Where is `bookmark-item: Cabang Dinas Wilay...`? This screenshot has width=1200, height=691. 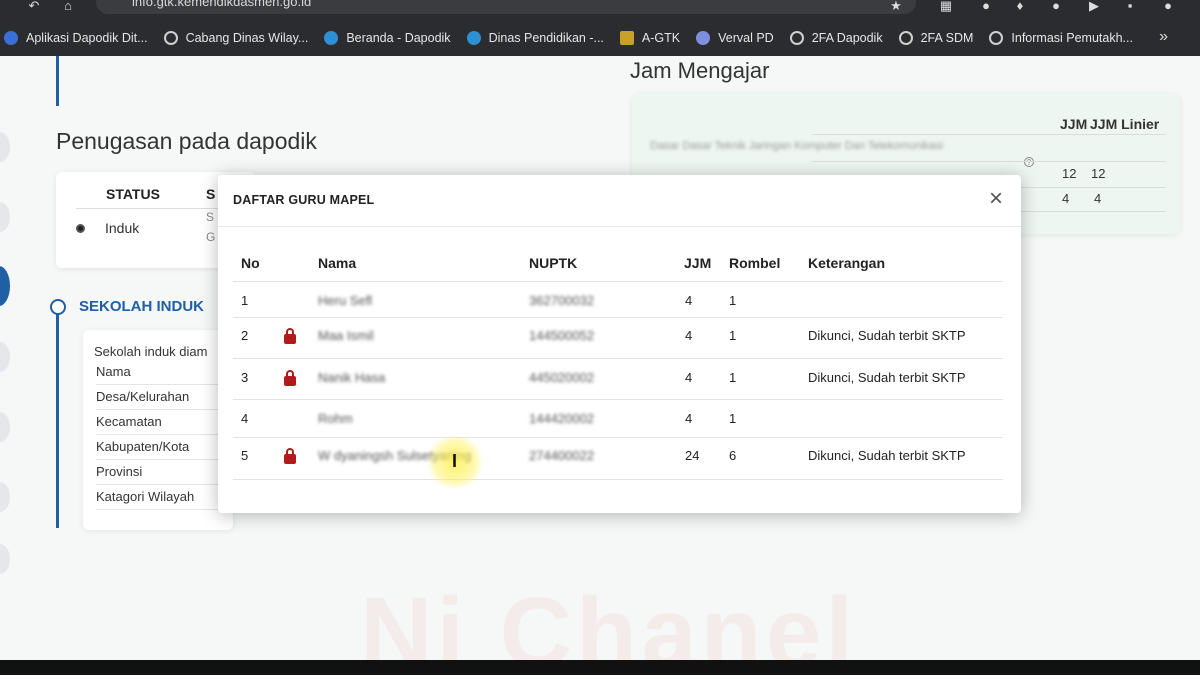 bookmark-item: Cabang Dinas Wilay... is located at coordinates (236, 38).